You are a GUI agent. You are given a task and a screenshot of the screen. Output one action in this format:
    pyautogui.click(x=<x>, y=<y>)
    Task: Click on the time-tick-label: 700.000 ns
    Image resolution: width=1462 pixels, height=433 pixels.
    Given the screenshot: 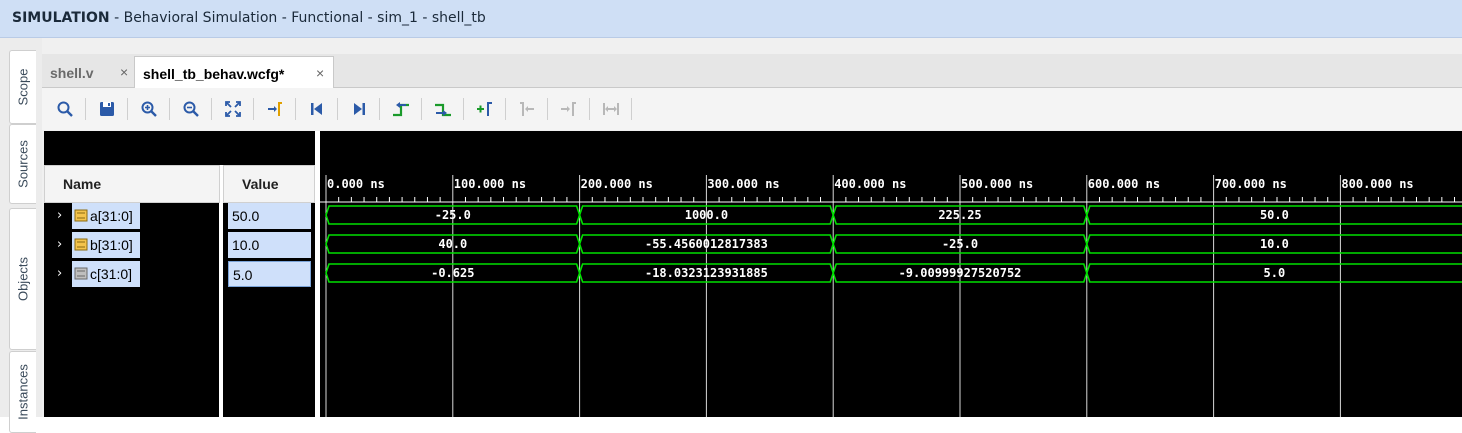 What is the action you would take?
    pyautogui.click(x=1251, y=184)
    